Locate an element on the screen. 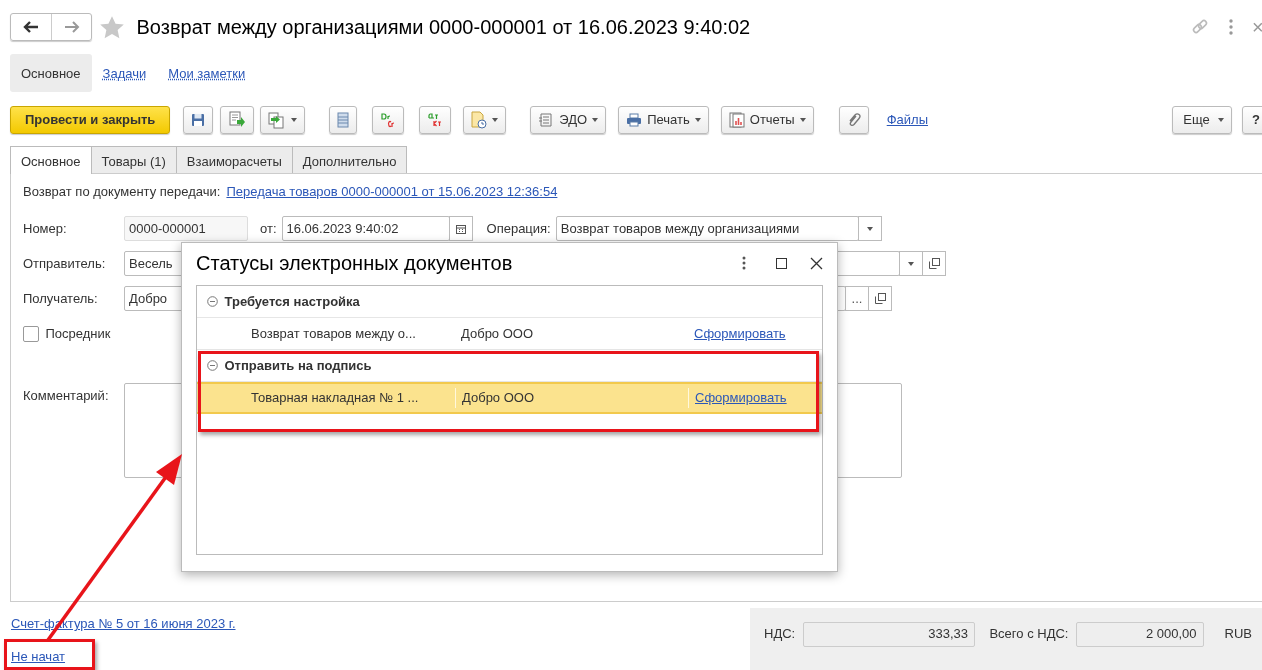 This screenshot has width=1262, height=670. field-label: Комментарий: is located at coordinates (66, 396).